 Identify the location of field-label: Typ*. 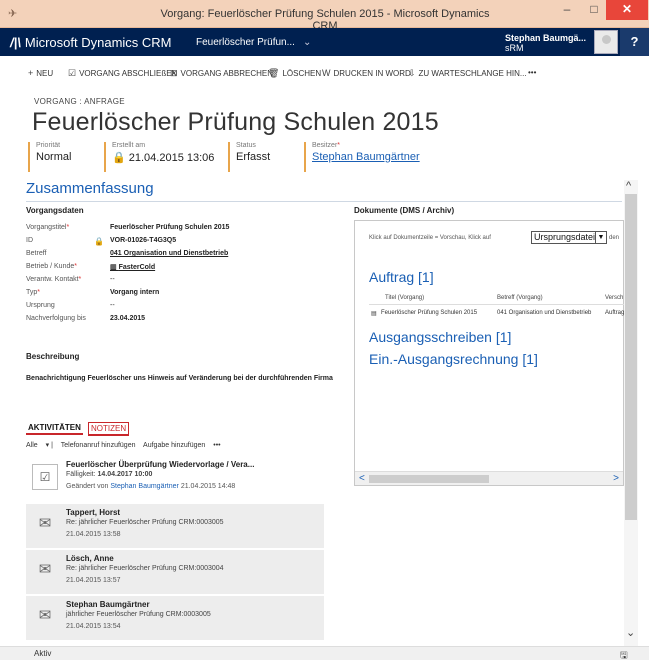
(33, 292).